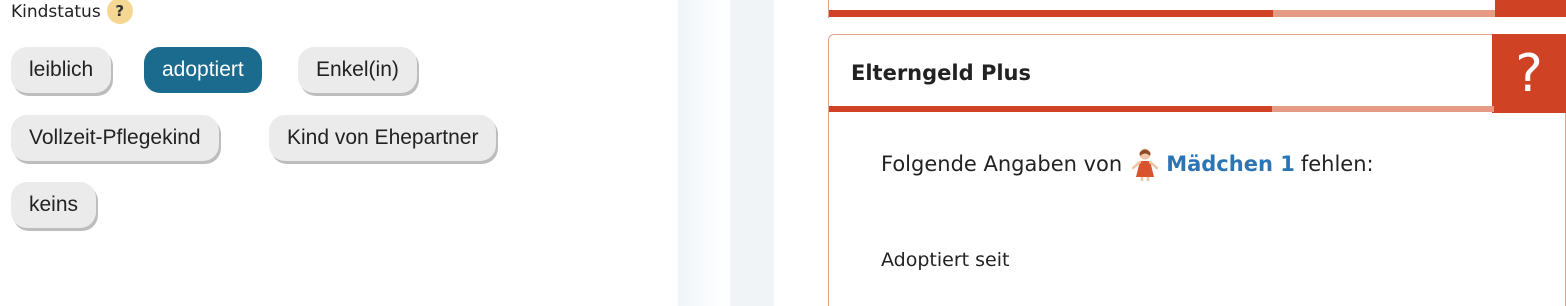 The width and height of the screenshot is (1566, 306). I want to click on option-keins: keins, so click(54, 205).